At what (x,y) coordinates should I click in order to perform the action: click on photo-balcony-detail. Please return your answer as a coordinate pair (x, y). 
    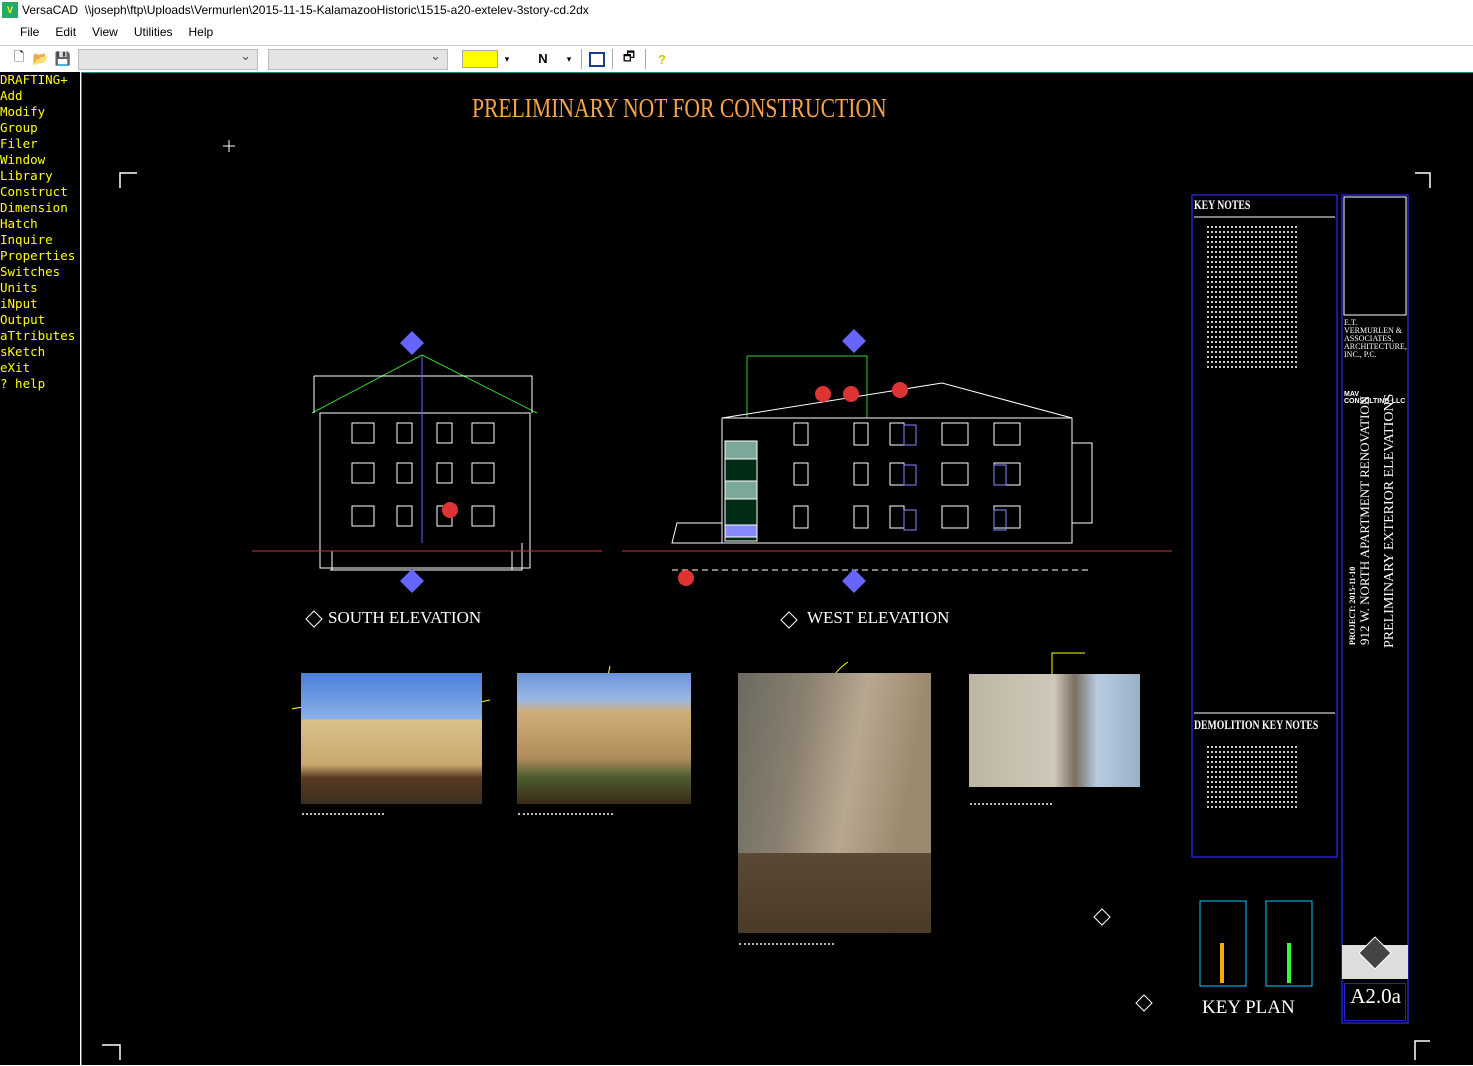
    Looking at the image, I should click on (1054, 730).